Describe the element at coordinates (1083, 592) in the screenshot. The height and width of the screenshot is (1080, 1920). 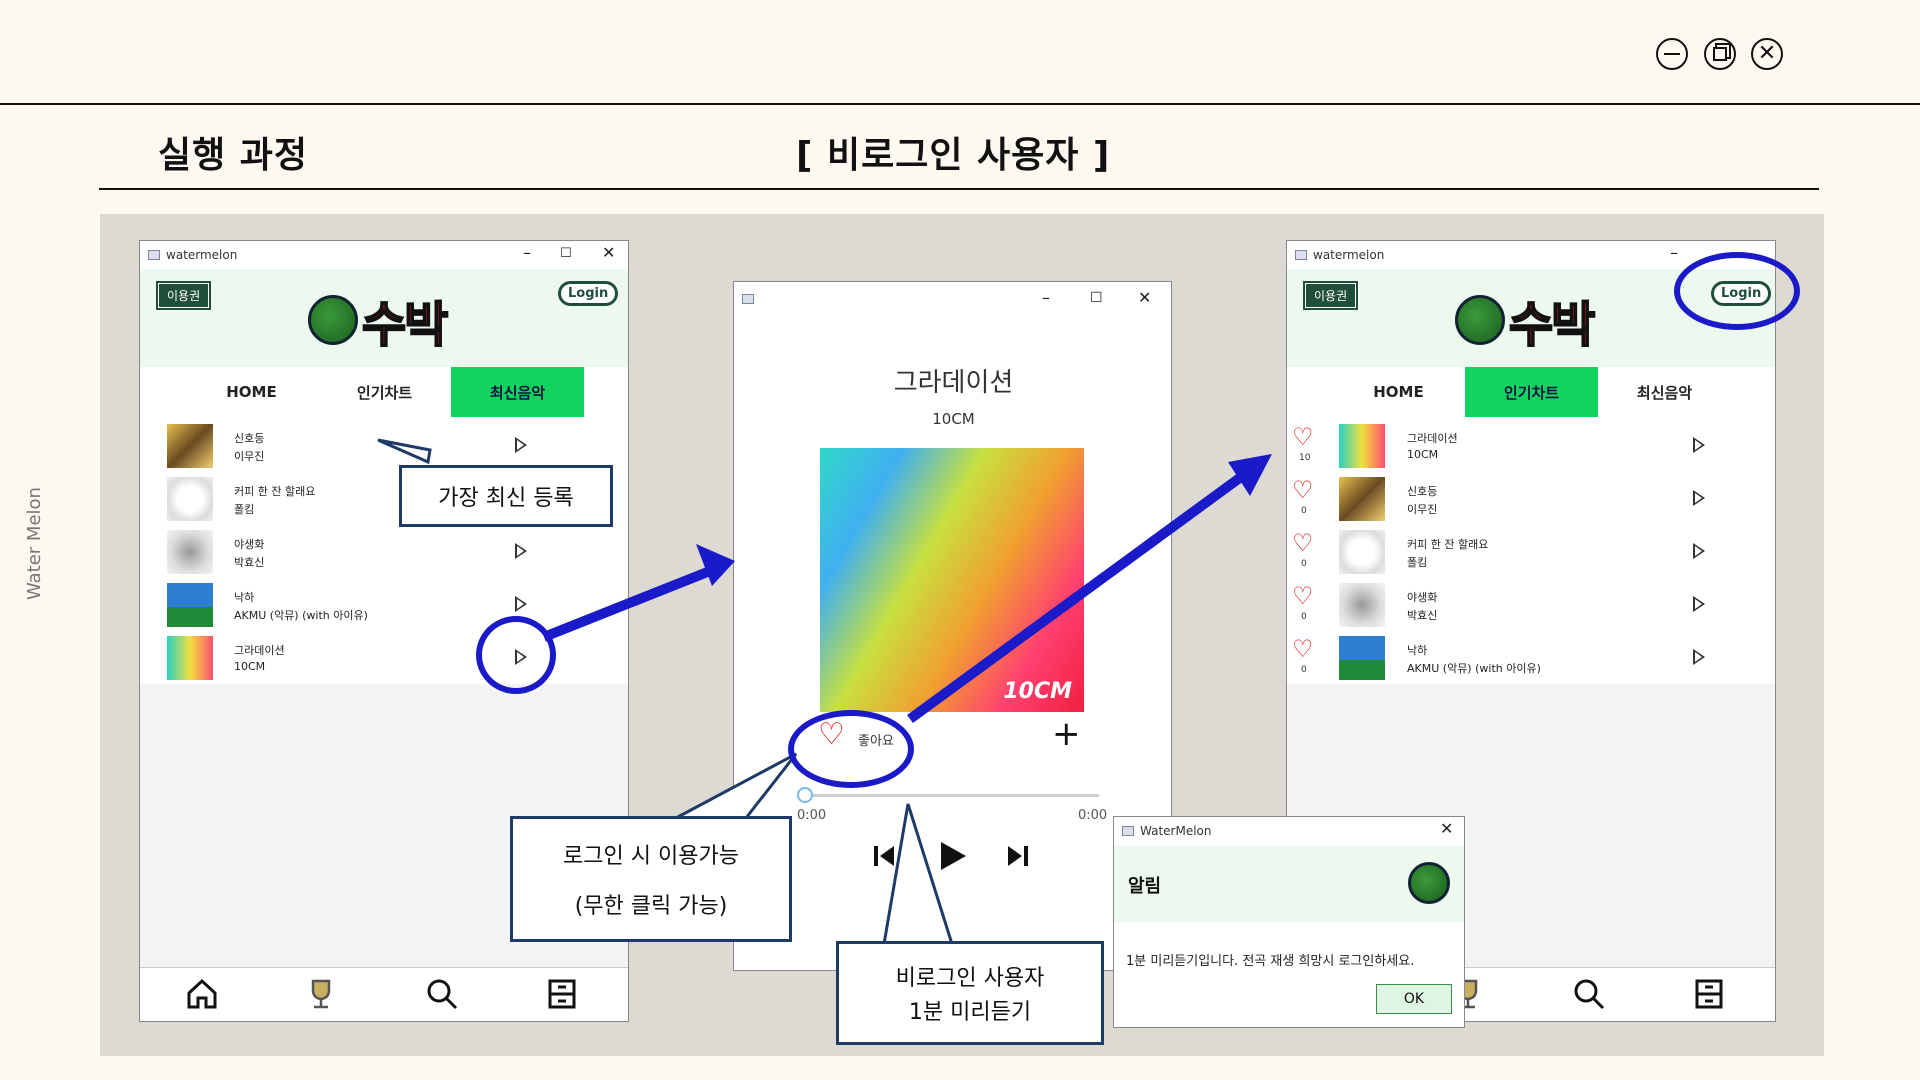
I see `arrow-to-chart` at that location.